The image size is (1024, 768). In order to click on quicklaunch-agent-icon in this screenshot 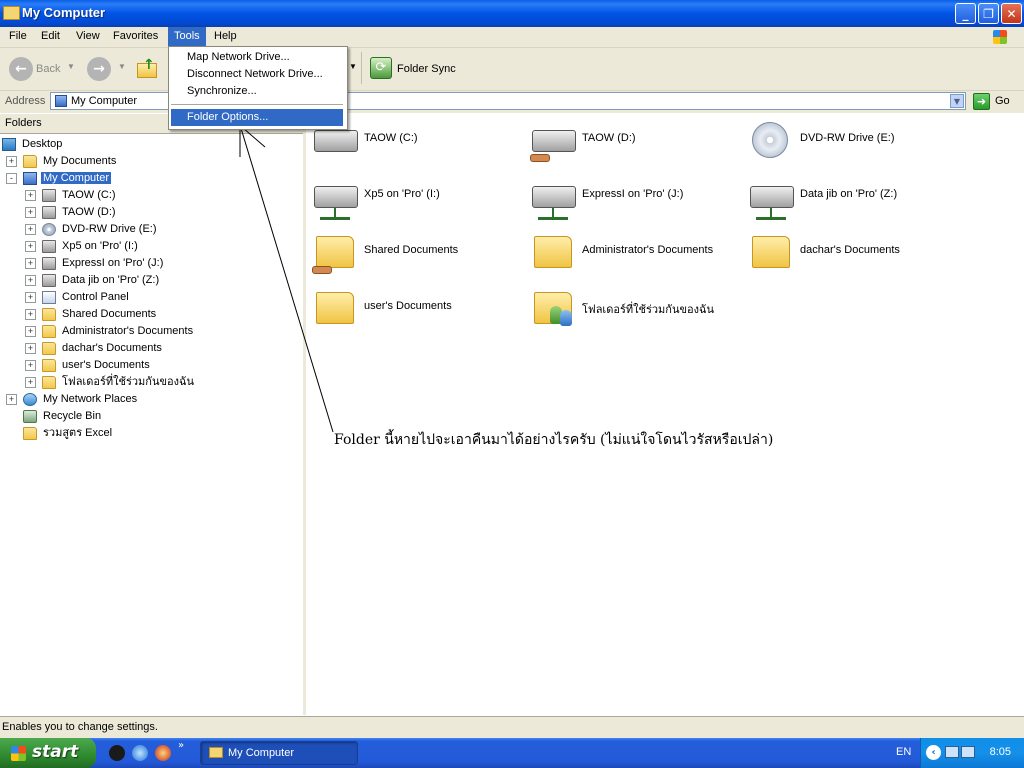, I will do `click(117, 753)`.